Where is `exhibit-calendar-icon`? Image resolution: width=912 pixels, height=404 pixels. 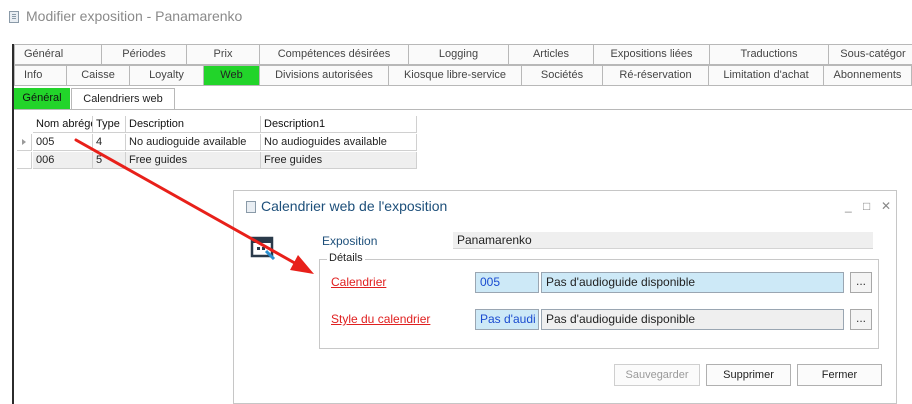 exhibit-calendar-icon is located at coordinates (263, 248).